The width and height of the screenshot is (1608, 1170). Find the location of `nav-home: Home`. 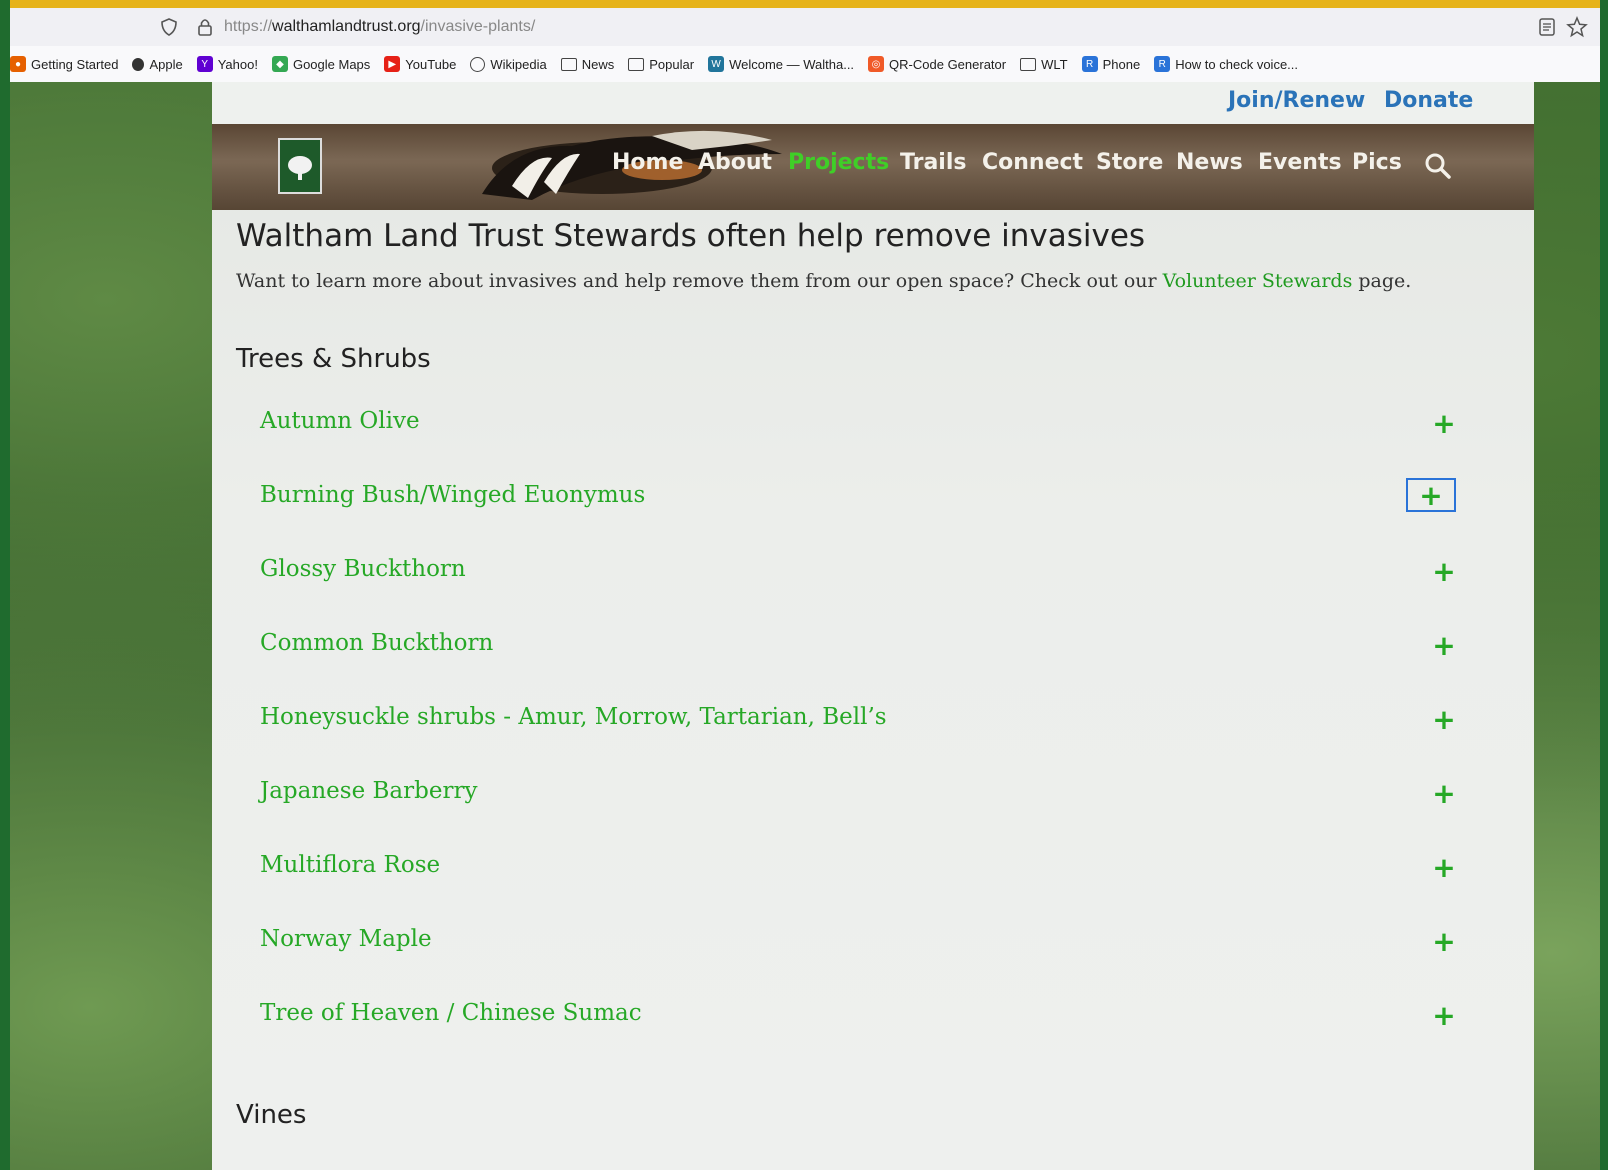

nav-home: Home is located at coordinates (647, 162).